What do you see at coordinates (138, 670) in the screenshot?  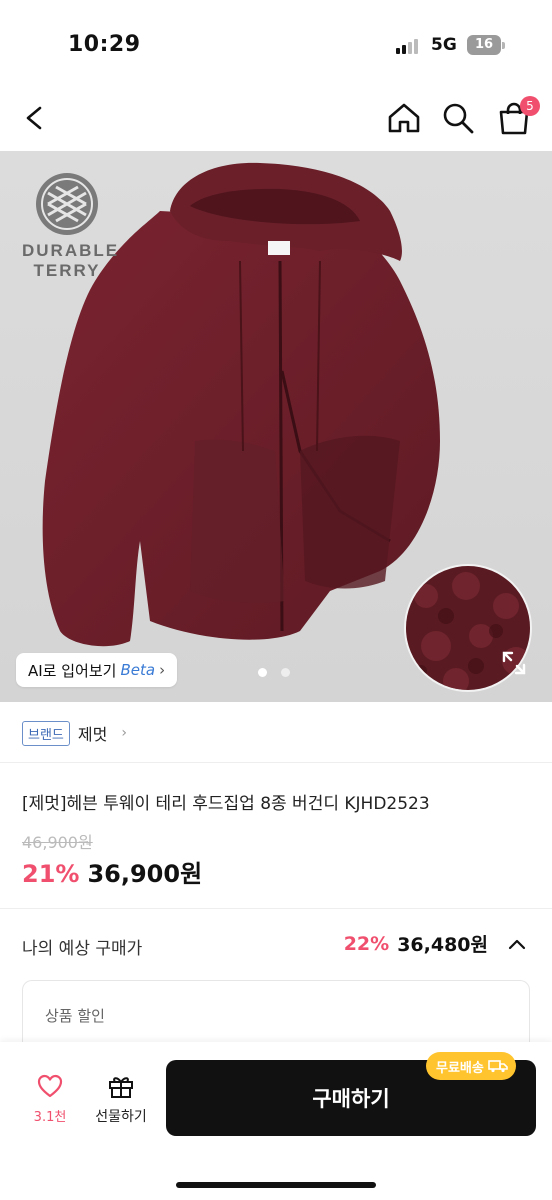 I see `beta-label: Beta` at bounding box center [138, 670].